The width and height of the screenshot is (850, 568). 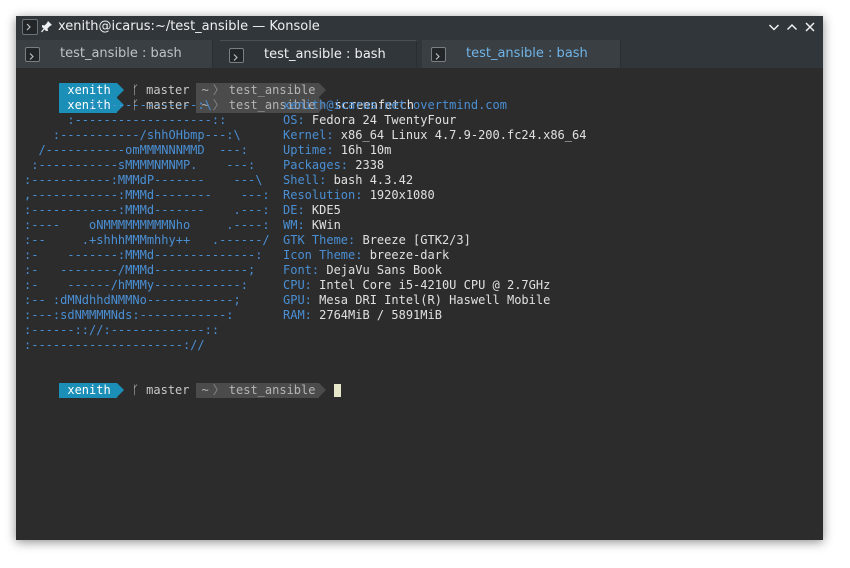 I want to click on sysinfo-key: GTK Theme:, so click(x=319, y=240).